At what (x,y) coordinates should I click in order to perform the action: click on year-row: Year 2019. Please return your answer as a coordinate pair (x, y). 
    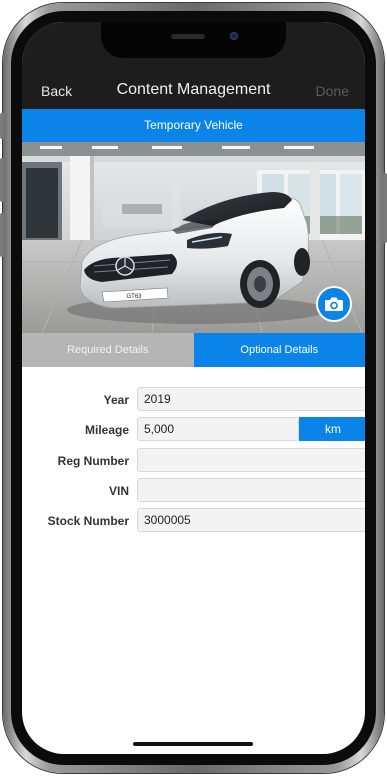
    Looking at the image, I should click on (193, 400).